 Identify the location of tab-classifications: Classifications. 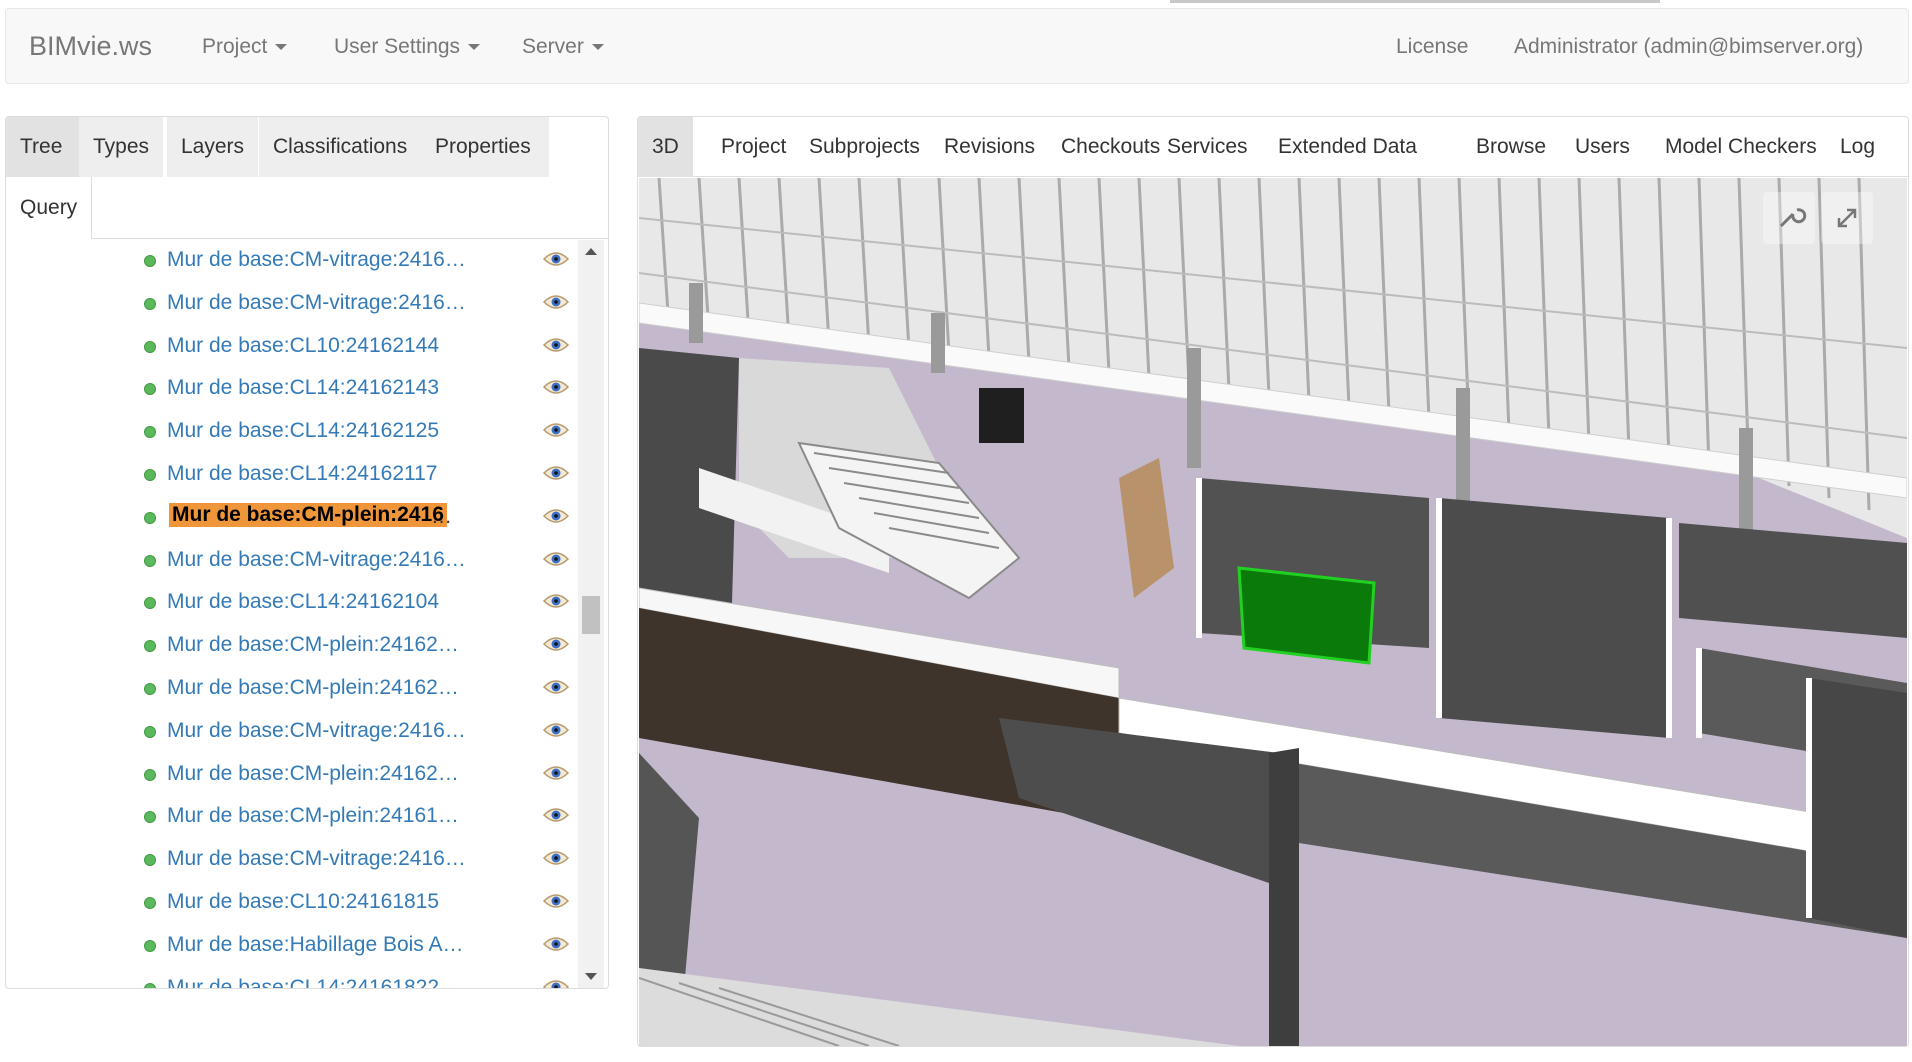
(340, 147).